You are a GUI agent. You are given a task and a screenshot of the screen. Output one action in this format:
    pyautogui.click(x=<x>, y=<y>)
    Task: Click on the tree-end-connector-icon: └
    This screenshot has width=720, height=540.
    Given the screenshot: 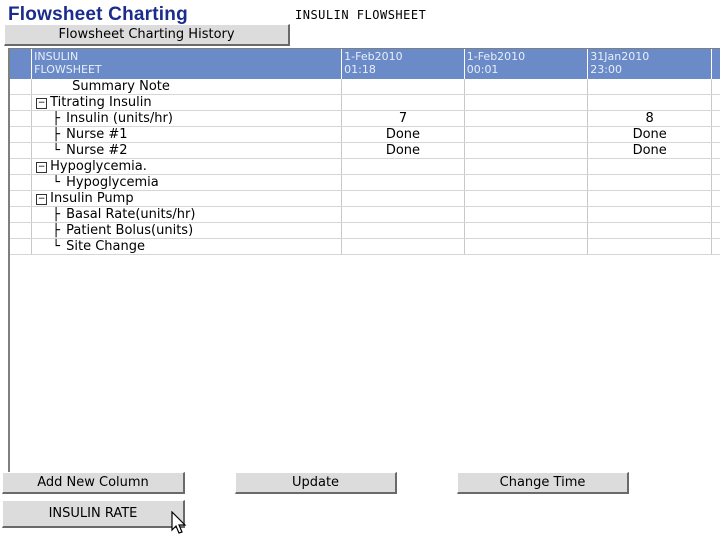 What is the action you would take?
    pyautogui.click(x=56, y=246)
    